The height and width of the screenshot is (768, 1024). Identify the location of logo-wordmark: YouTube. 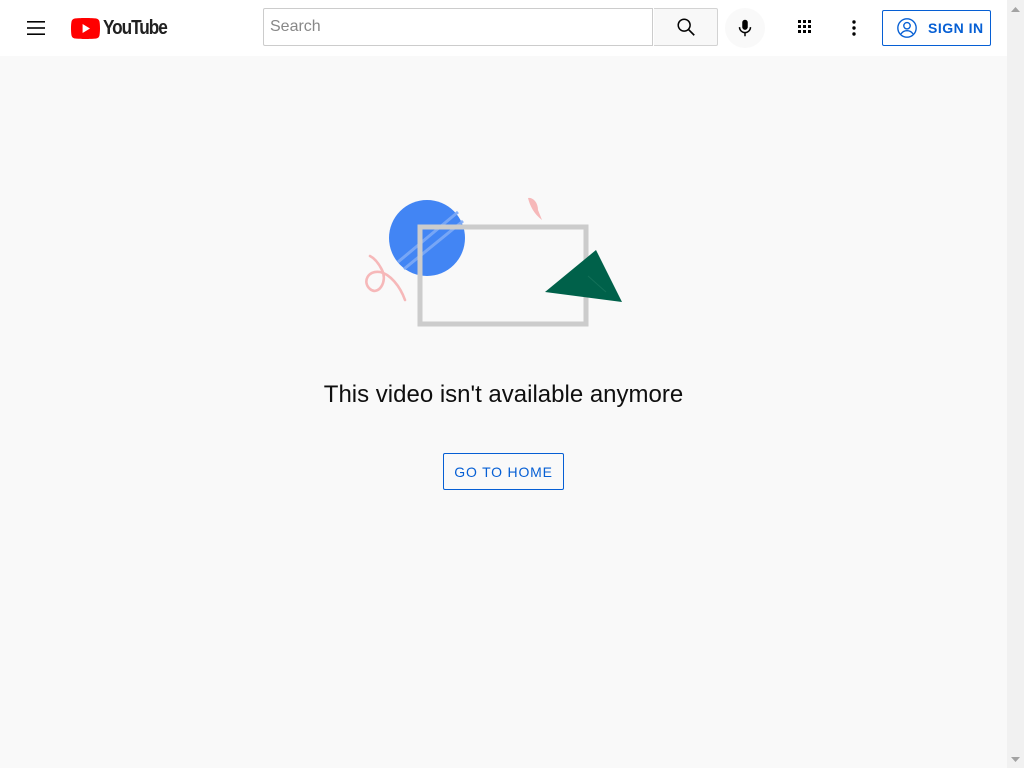
(135, 27).